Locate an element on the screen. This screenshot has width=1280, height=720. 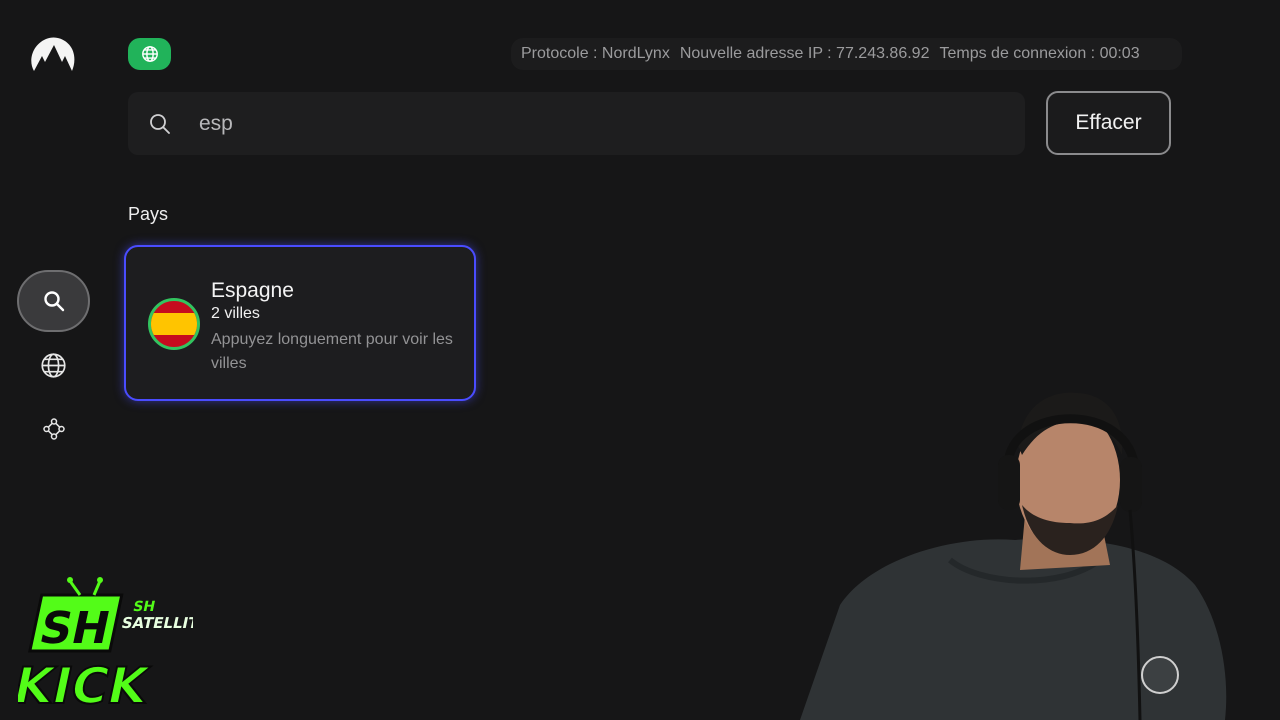
country-city-count: 2 villes is located at coordinates (235, 313).